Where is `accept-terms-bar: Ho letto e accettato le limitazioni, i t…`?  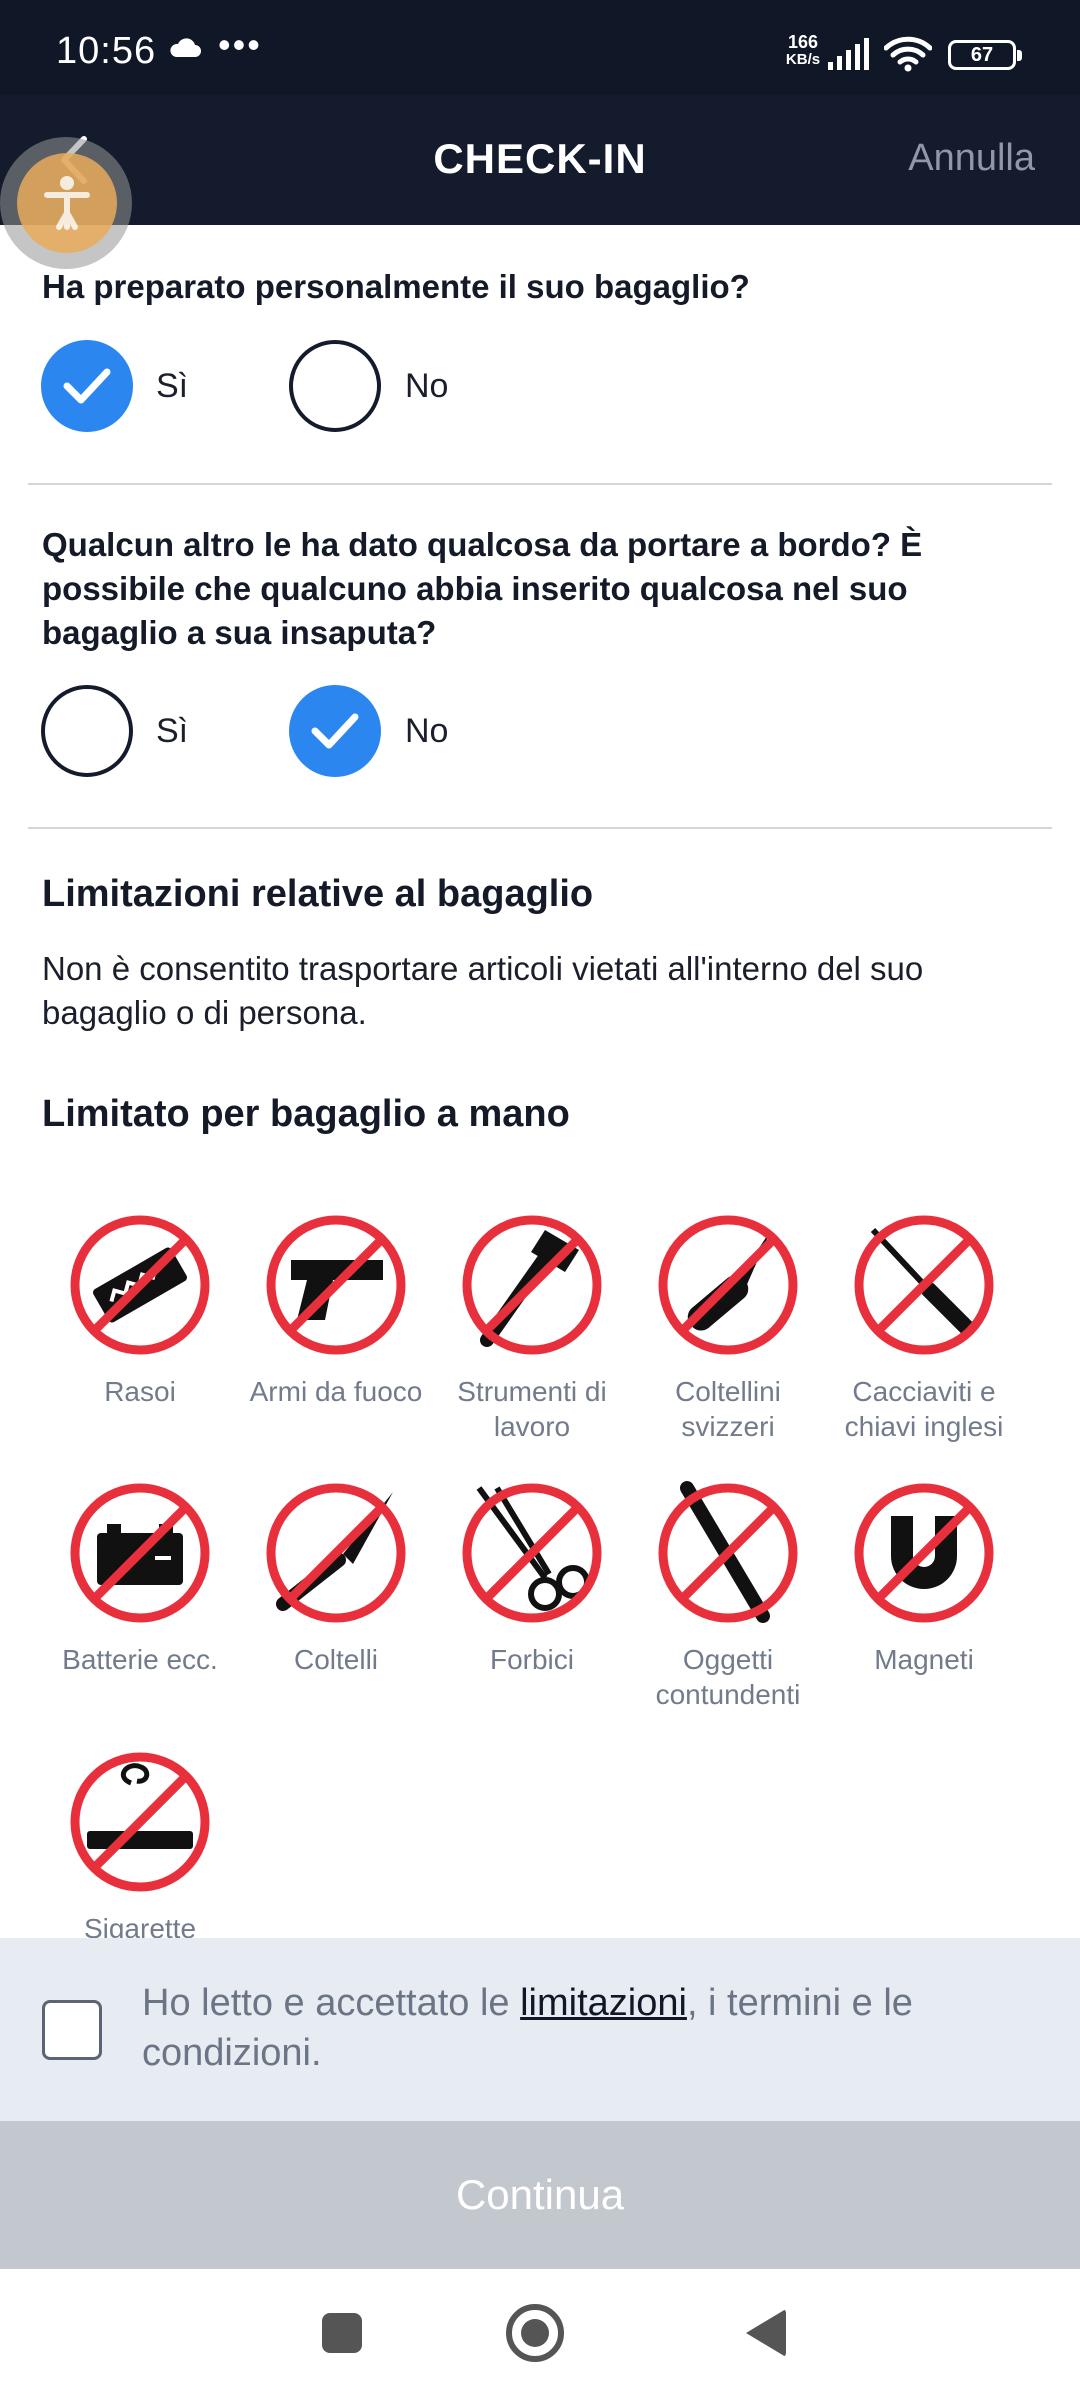
accept-terms-bar: Ho letto e accettato le limitazioni, i t… is located at coordinates (540, 2029).